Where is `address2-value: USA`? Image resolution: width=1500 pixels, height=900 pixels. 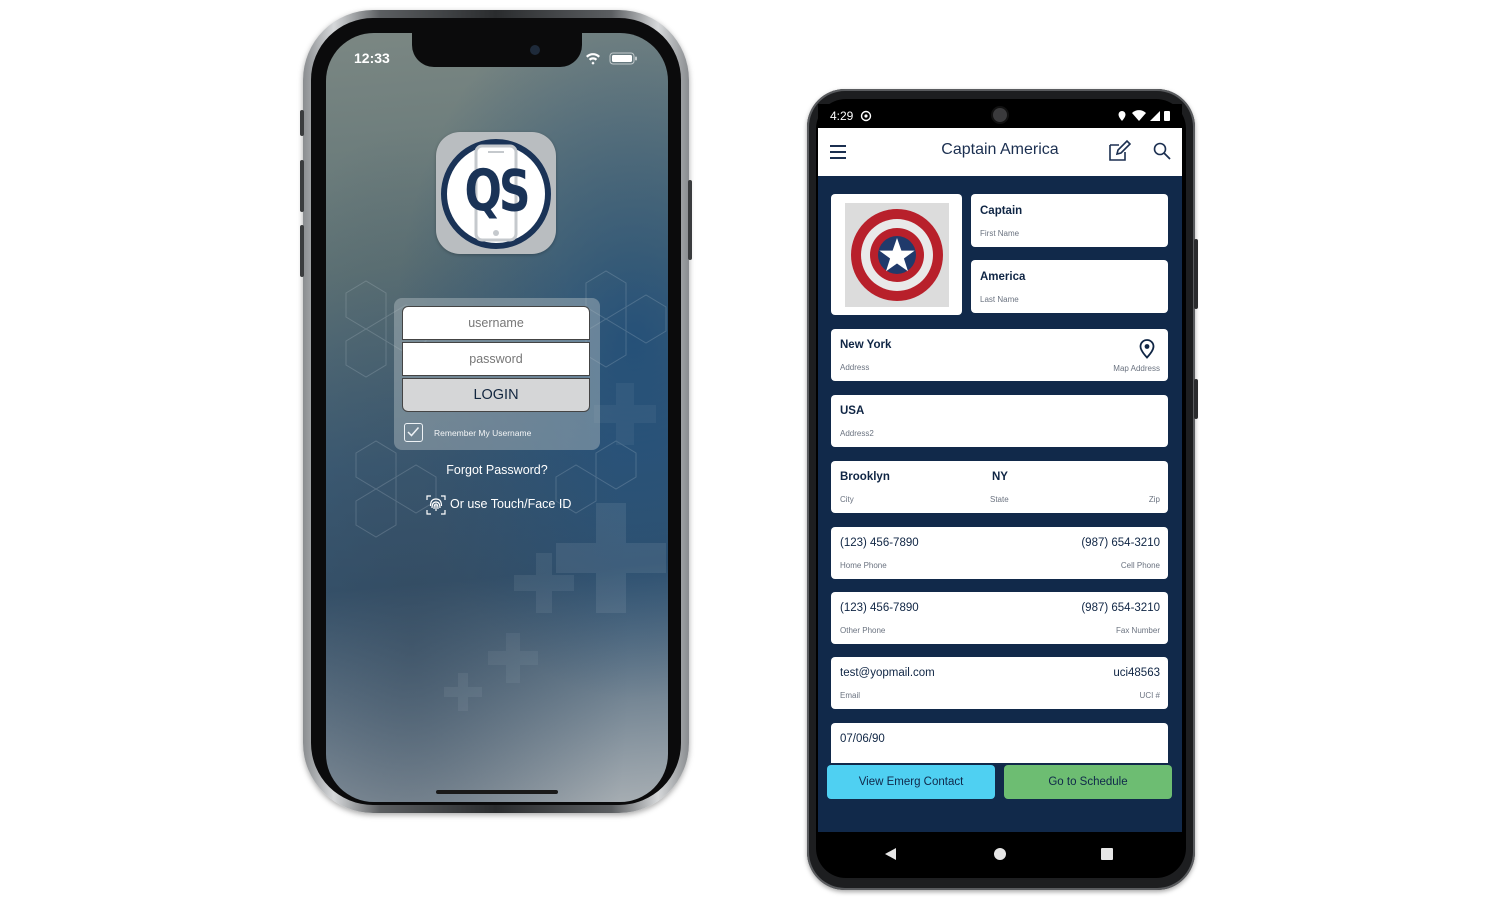 address2-value: USA is located at coordinates (852, 411).